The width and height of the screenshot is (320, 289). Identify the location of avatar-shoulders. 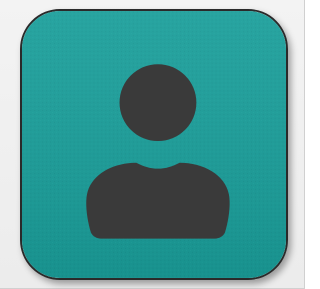
(158, 200).